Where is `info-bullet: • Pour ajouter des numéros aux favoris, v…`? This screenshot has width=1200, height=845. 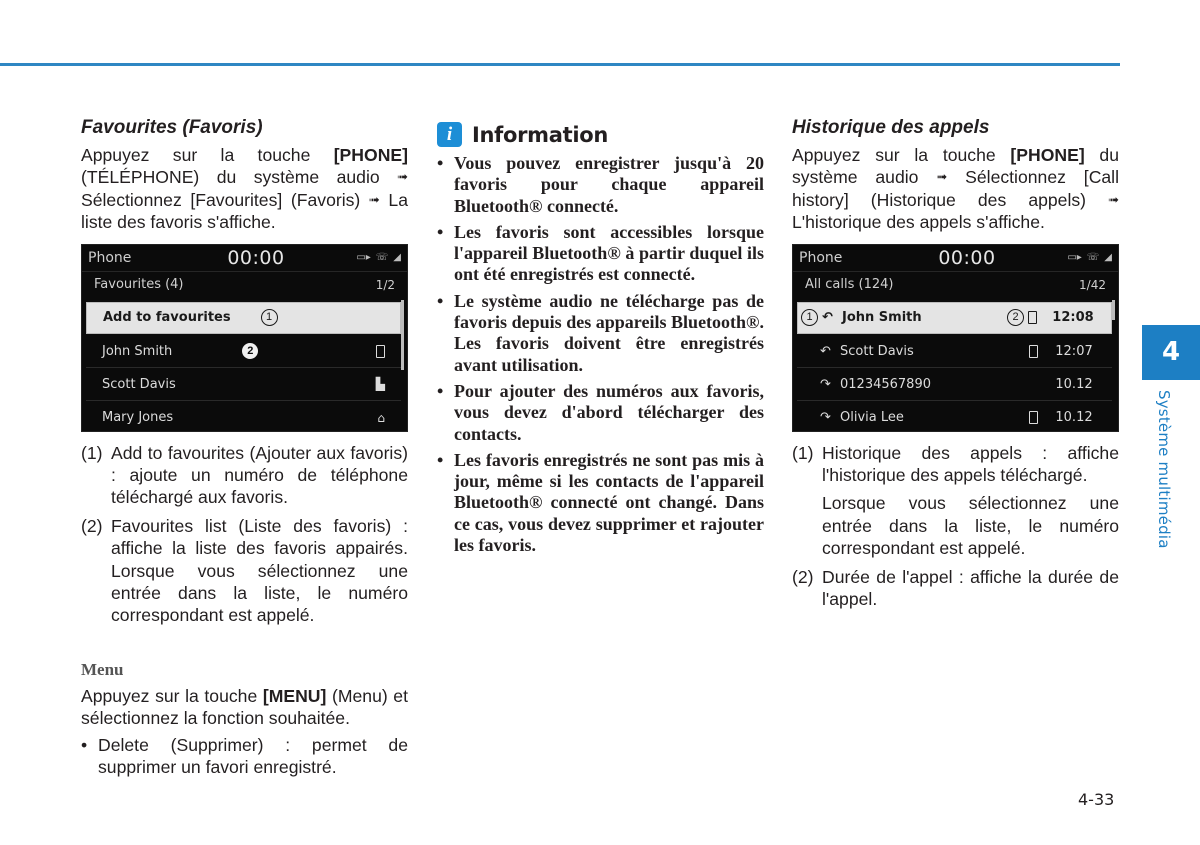
info-bullet: • Pour ajouter des numéros aux favoris, v… is located at coordinates (600, 413).